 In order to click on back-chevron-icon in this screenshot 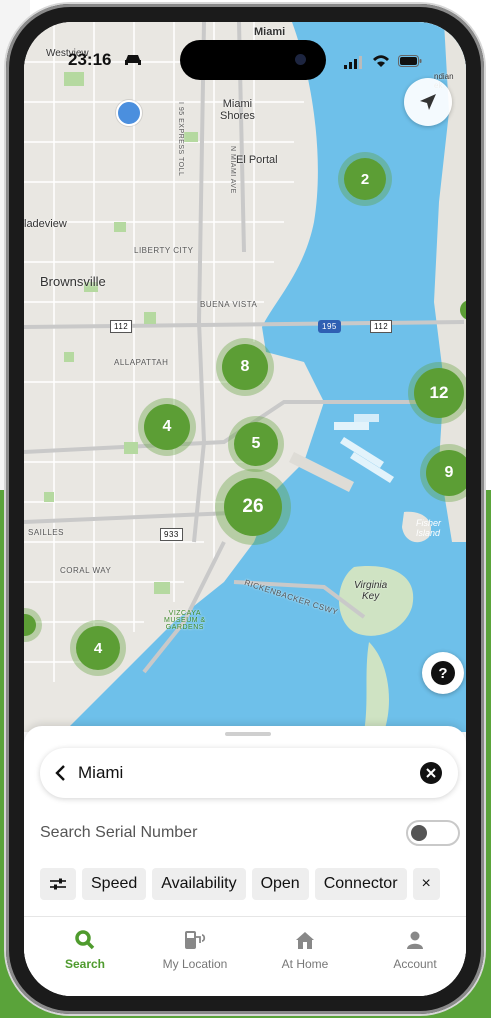, I will do `click(61, 773)`.